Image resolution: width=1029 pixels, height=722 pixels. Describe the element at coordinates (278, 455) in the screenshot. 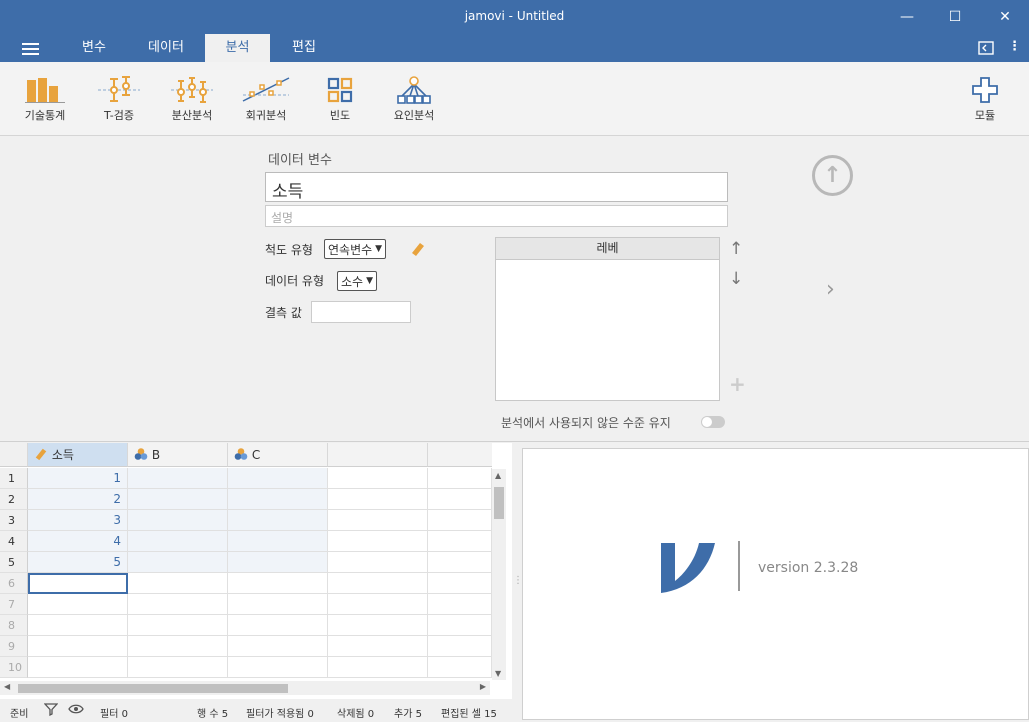

I see `column-header-c: C` at that location.